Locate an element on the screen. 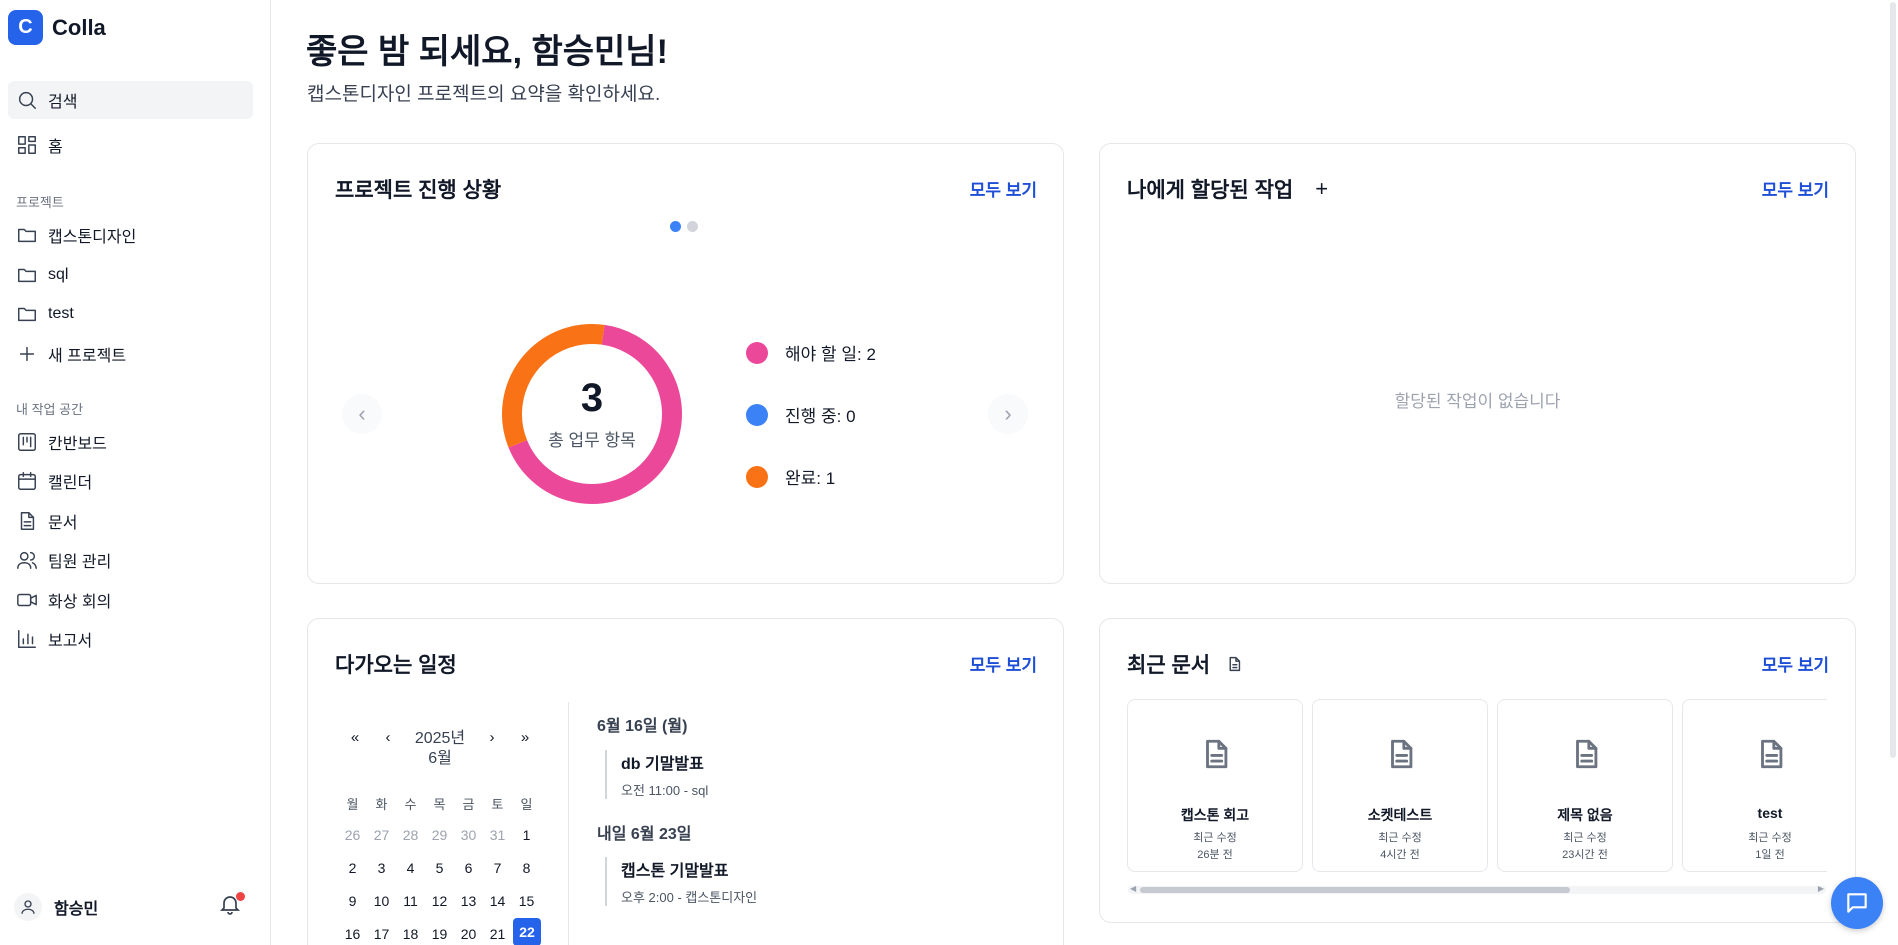 The image size is (1898, 945). calendar-day: 30 is located at coordinates (468, 835).